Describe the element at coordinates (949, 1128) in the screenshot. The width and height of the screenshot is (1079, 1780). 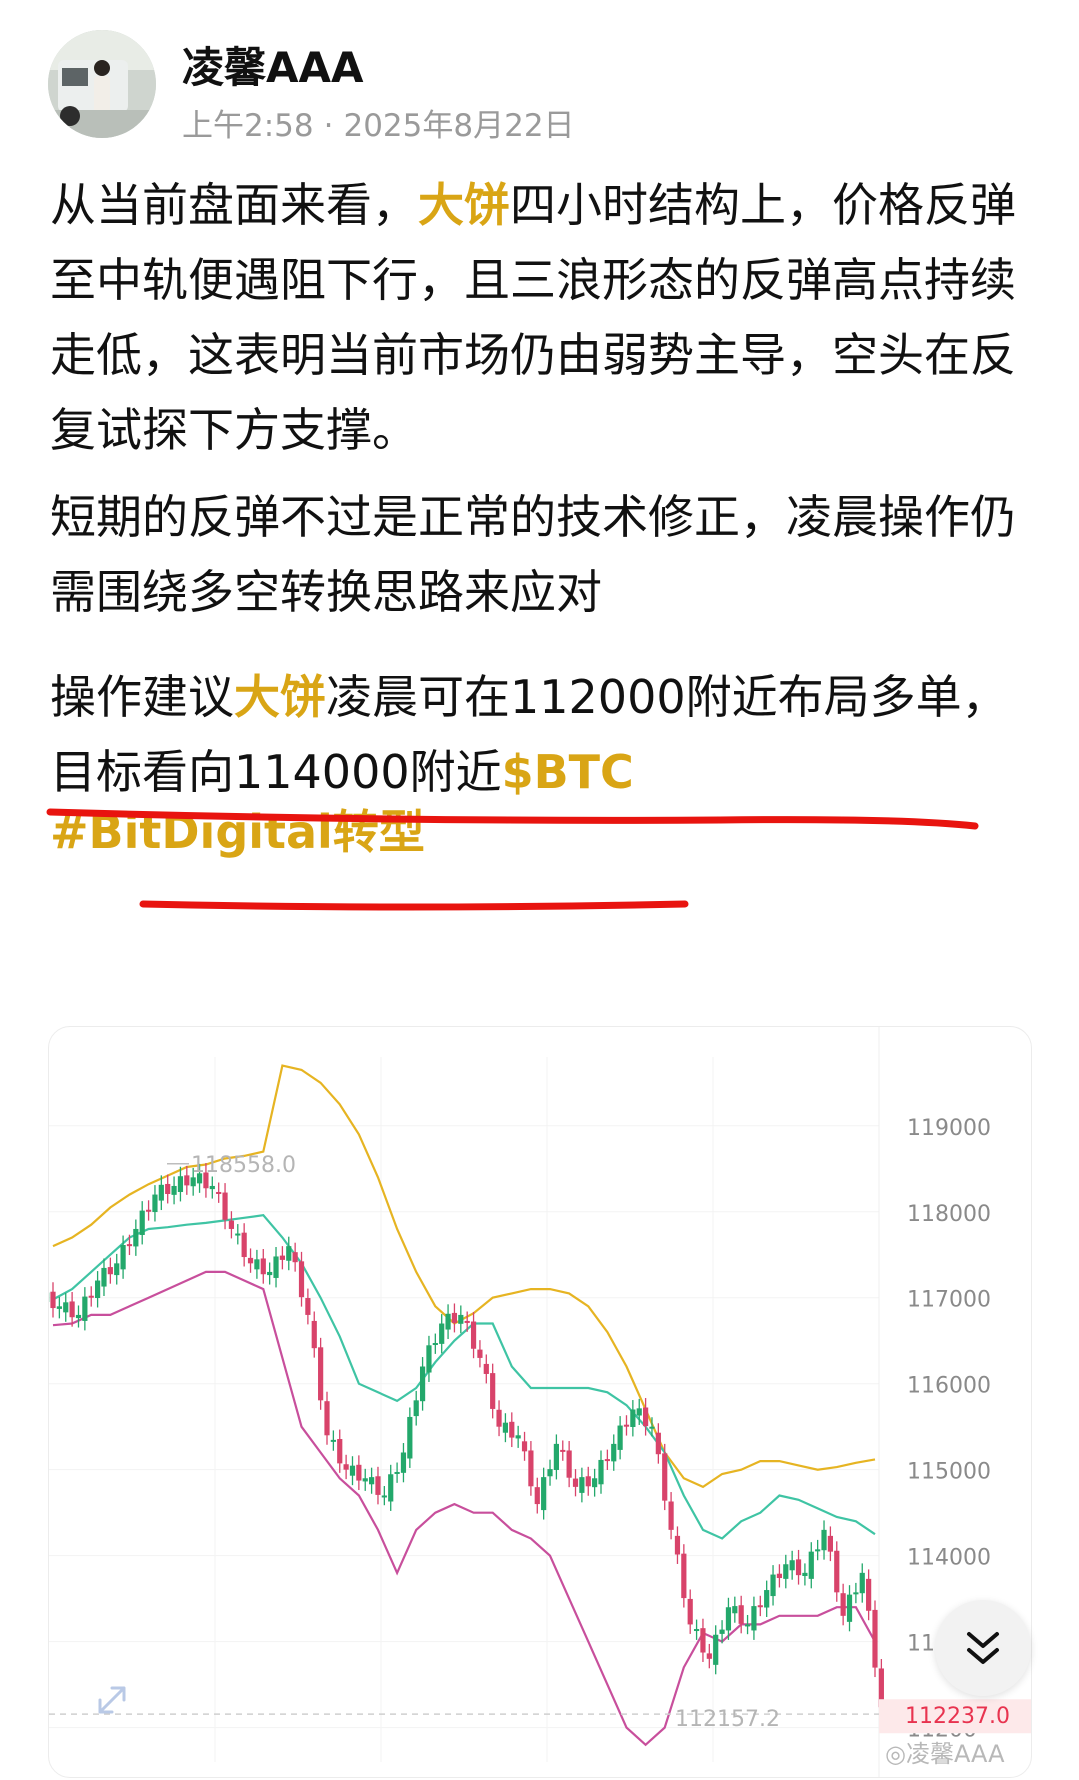
I see `y-tick-label: 119000` at that location.